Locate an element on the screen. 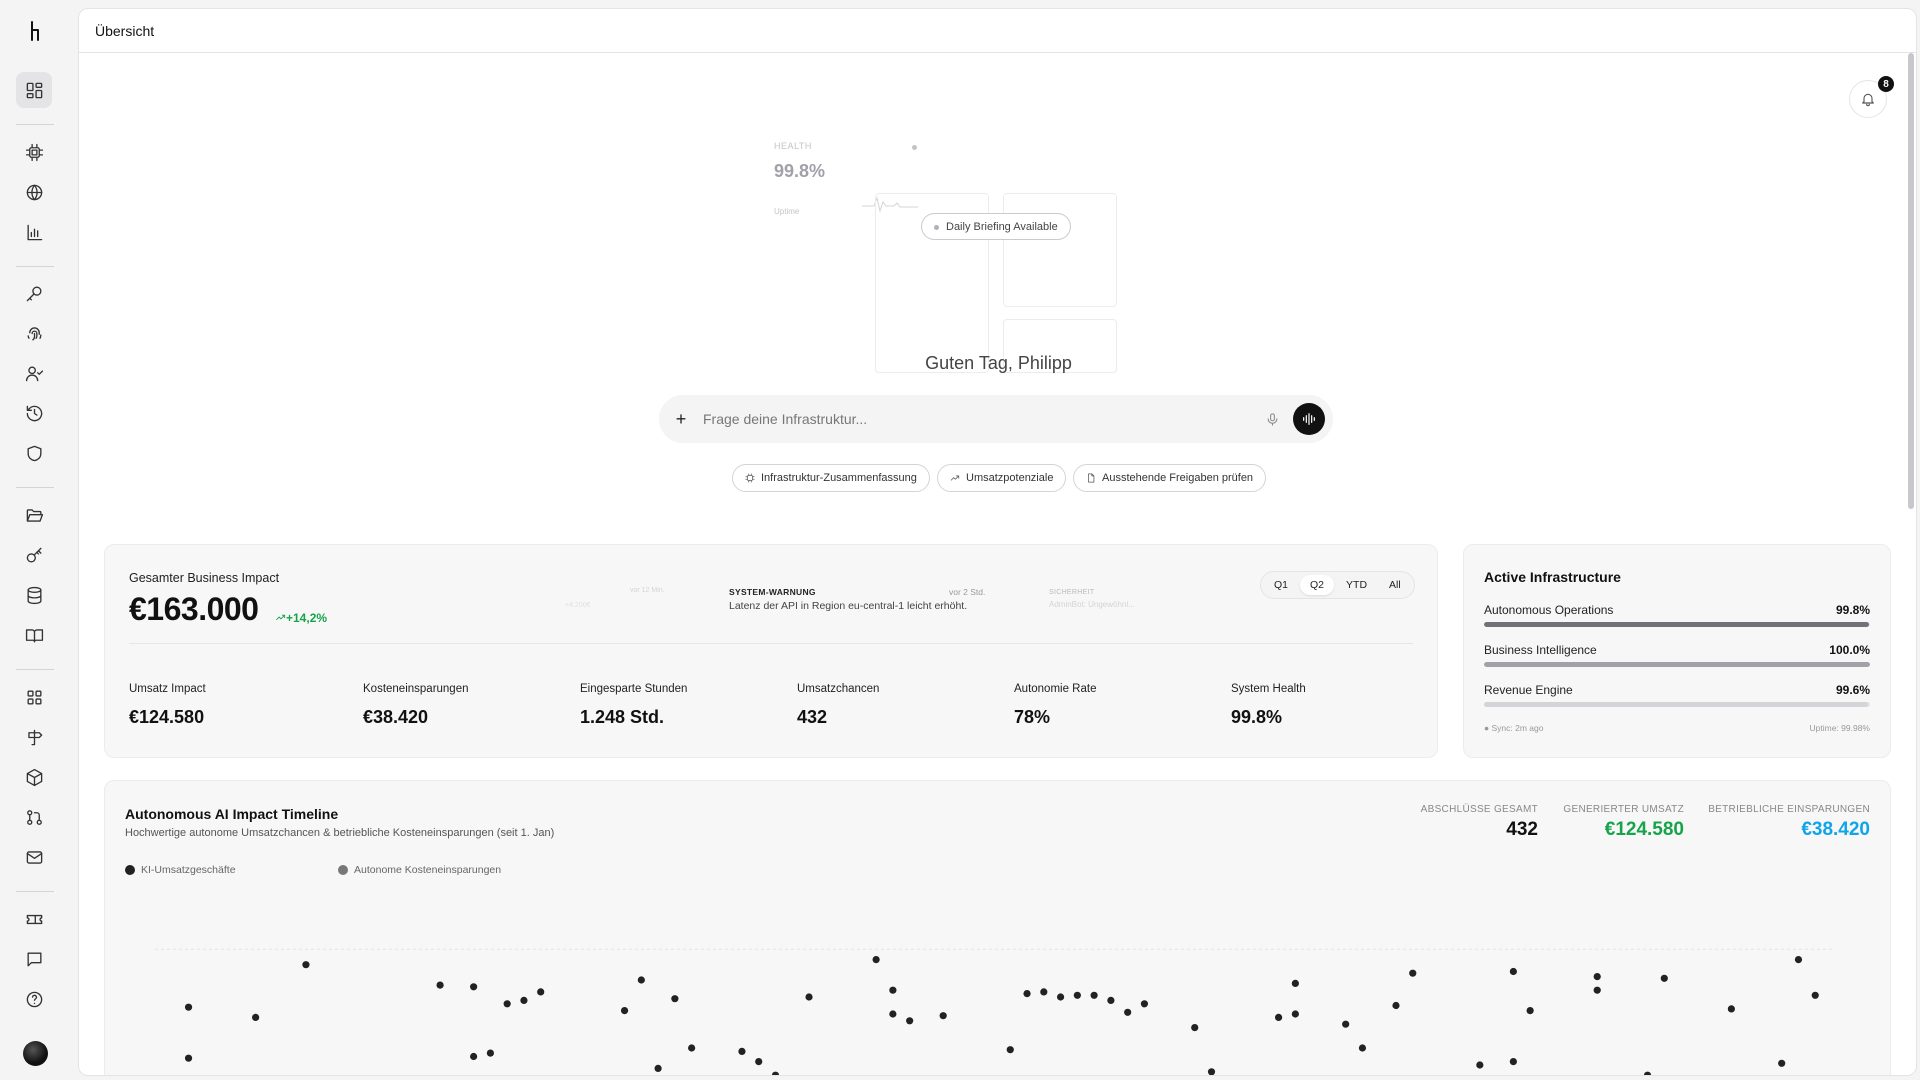 Image resolution: width=1920 pixels, height=1080 pixels. git-pull-request-icon is located at coordinates (34, 817).